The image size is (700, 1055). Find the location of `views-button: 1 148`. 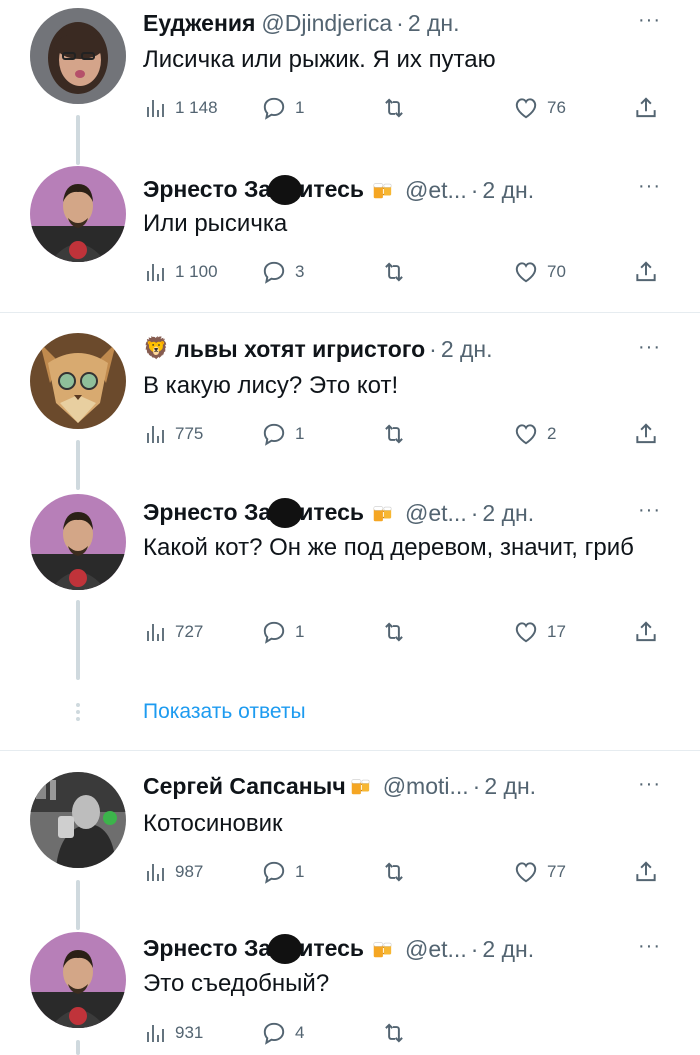

views-button: 1 148 is located at coordinates (180, 108).